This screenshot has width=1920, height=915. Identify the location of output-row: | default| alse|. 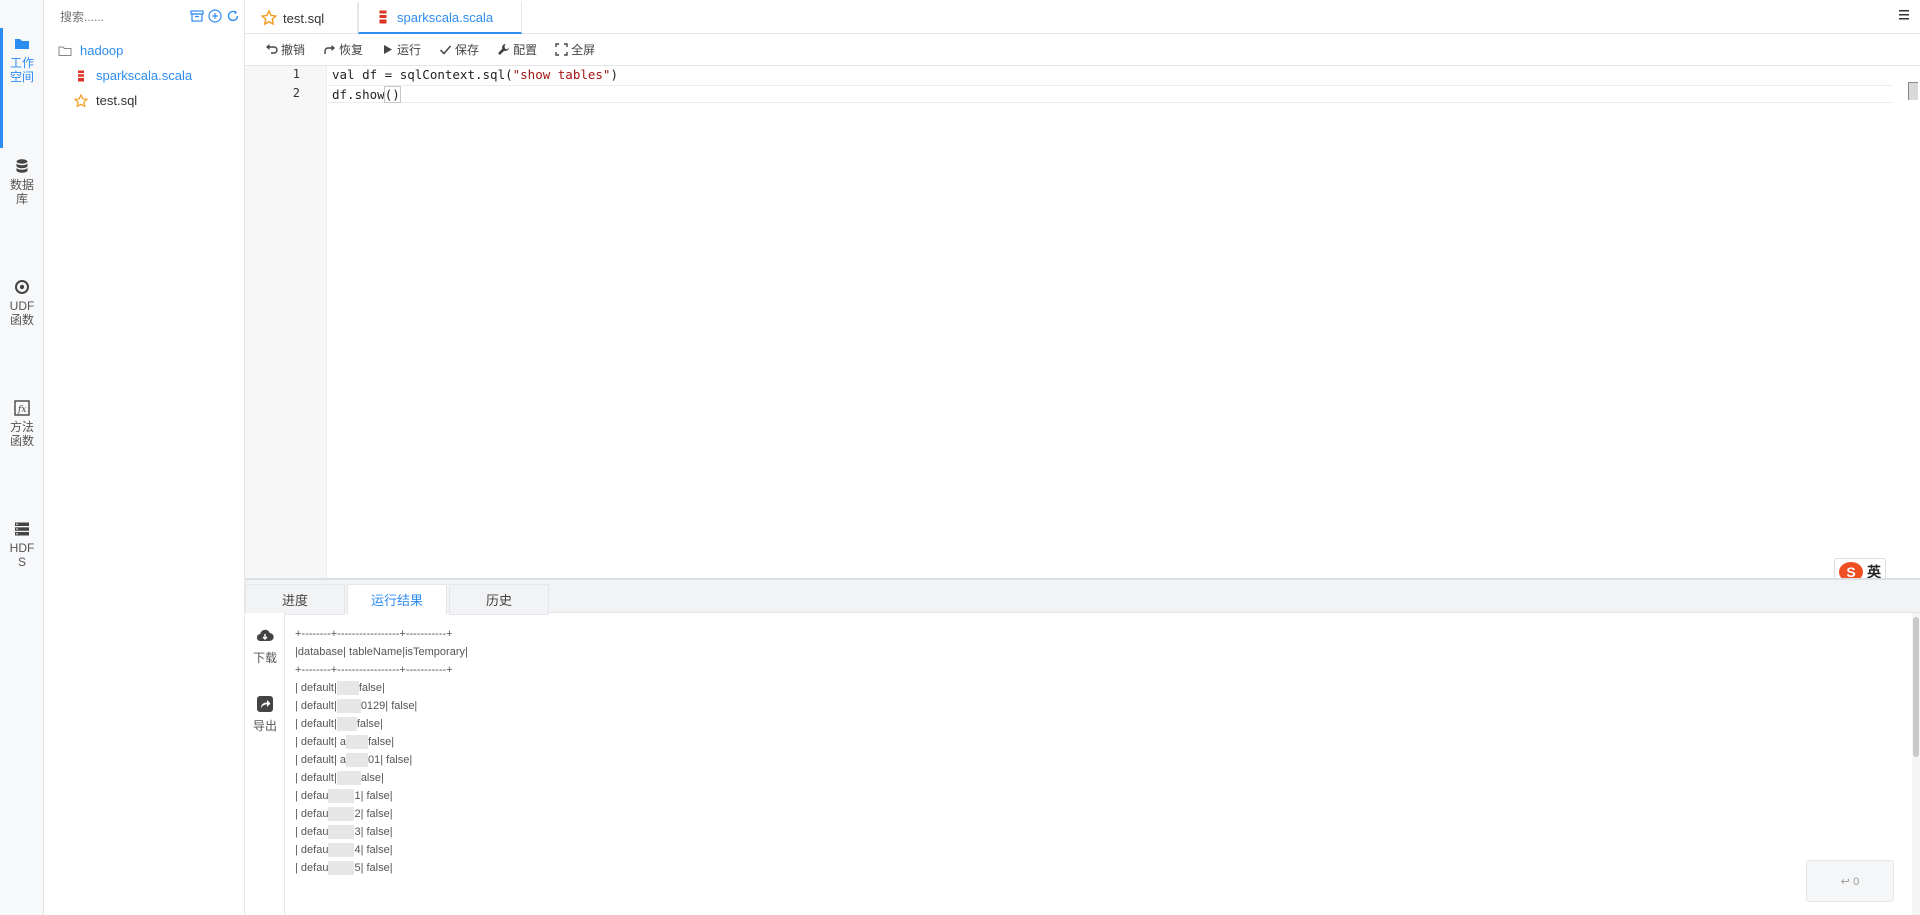
(1095, 778).